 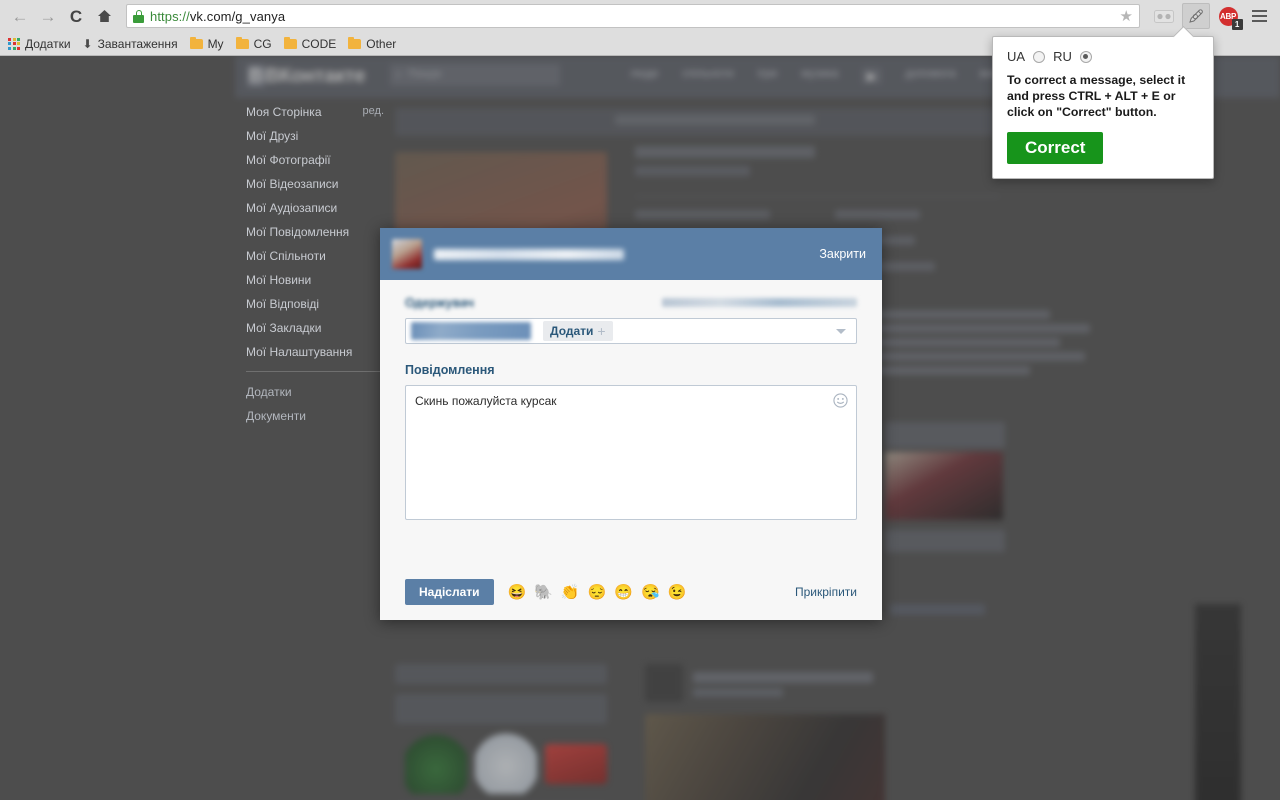 I want to click on send-button: Надіслати, so click(x=449, y=592).